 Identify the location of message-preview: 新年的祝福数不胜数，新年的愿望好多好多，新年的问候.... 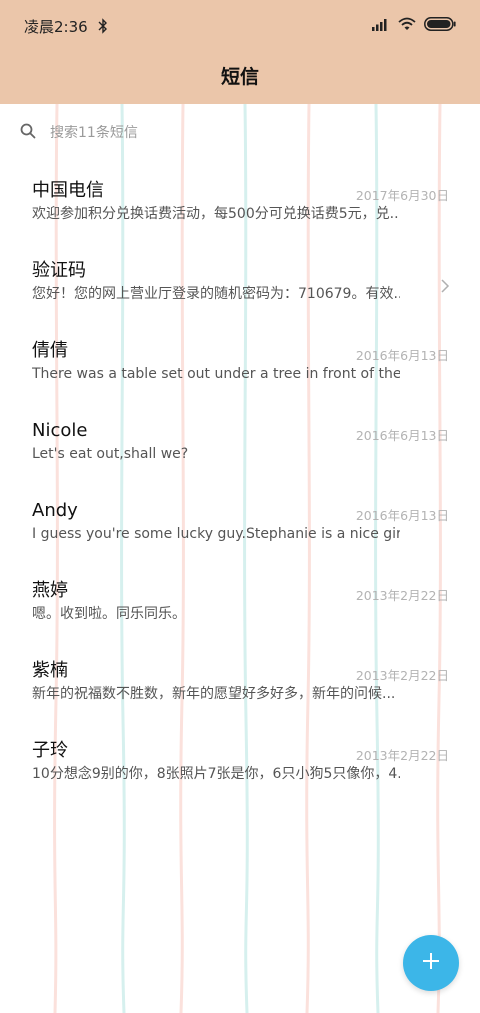
(214, 694).